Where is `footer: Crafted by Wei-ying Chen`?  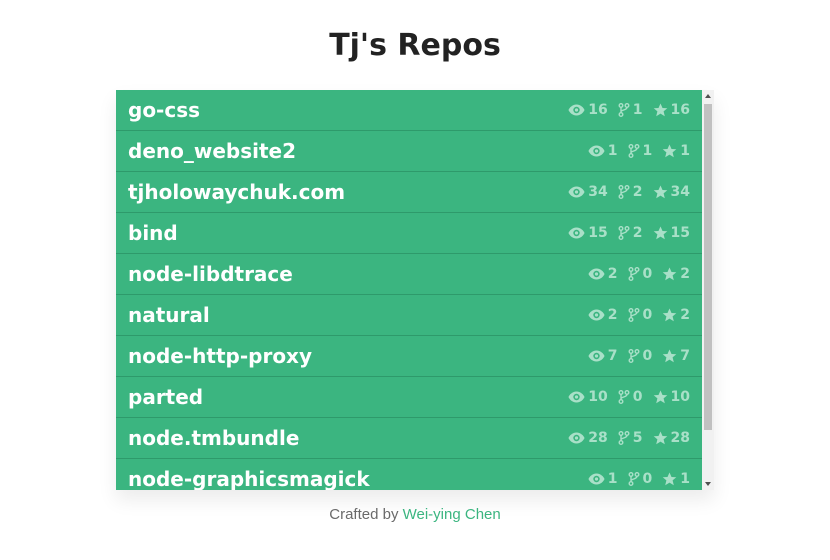 footer: Crafted by Wei-ying Chen is located at coordinates (415, 514).